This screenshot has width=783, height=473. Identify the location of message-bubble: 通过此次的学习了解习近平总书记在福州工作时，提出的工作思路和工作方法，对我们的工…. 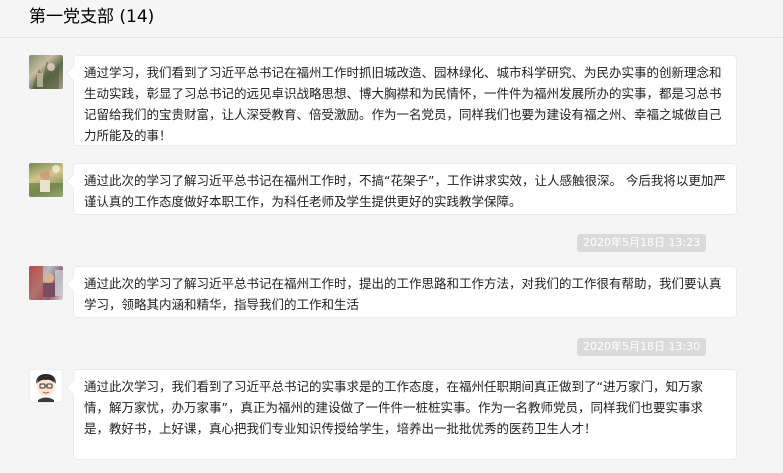
(405, 292).